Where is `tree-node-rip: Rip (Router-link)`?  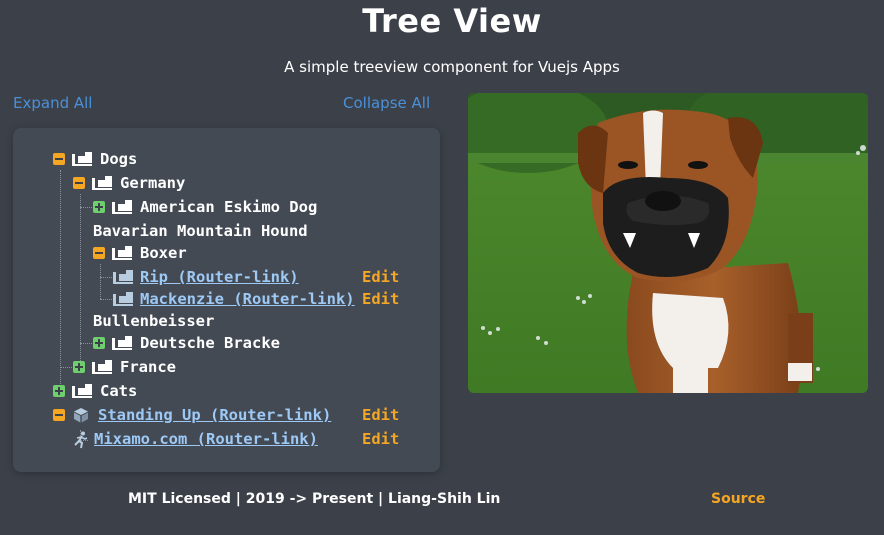
tree-node-rip: Rip (Router-link) is located at coordinates (206, 277).